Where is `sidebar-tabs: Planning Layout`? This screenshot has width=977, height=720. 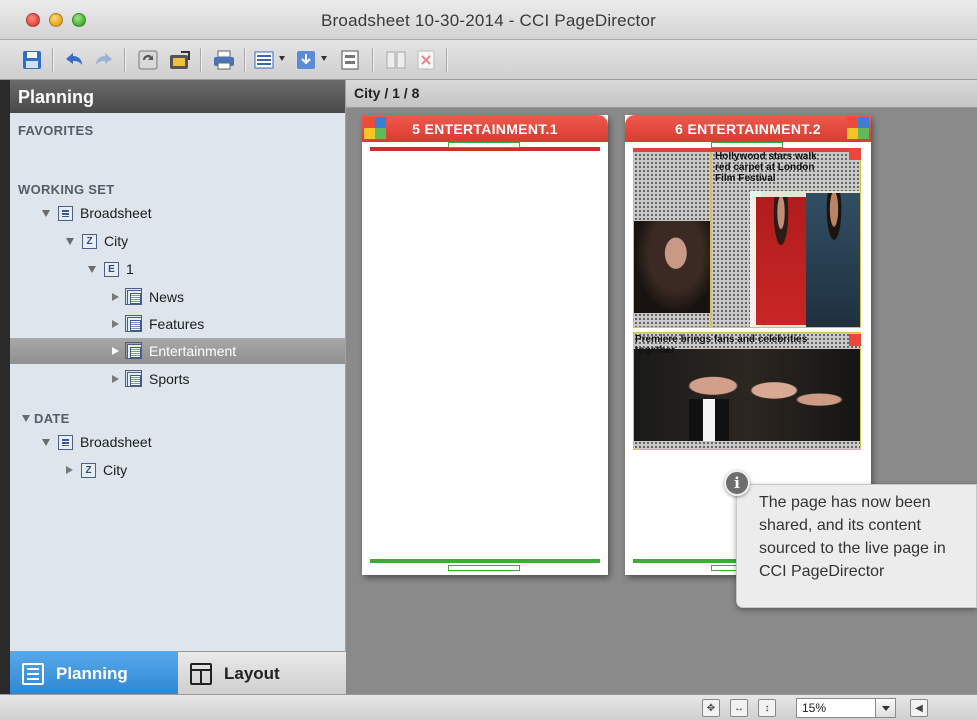
sidebar-tabs: Planning Layout is located at coordinates (178, 673).